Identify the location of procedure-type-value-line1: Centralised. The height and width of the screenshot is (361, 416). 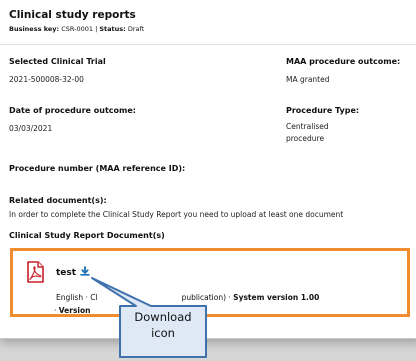
(307, 126).